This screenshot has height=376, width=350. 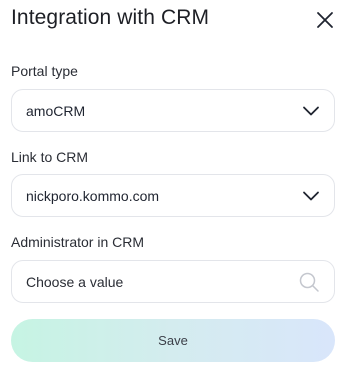 I want to click on modal-title: Integration with CRM, so click(x=110, y=17).